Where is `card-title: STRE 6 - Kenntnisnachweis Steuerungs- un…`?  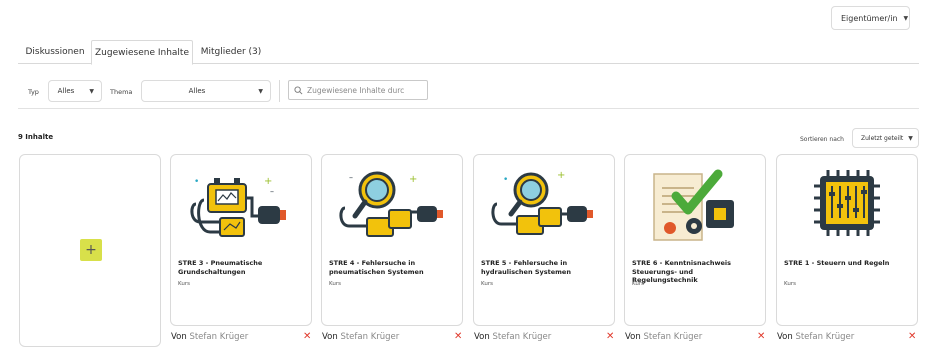
card-title: STRE 6 - Kenntnisnachweis Steuerungs- un… is located at coordinates (681, 271).